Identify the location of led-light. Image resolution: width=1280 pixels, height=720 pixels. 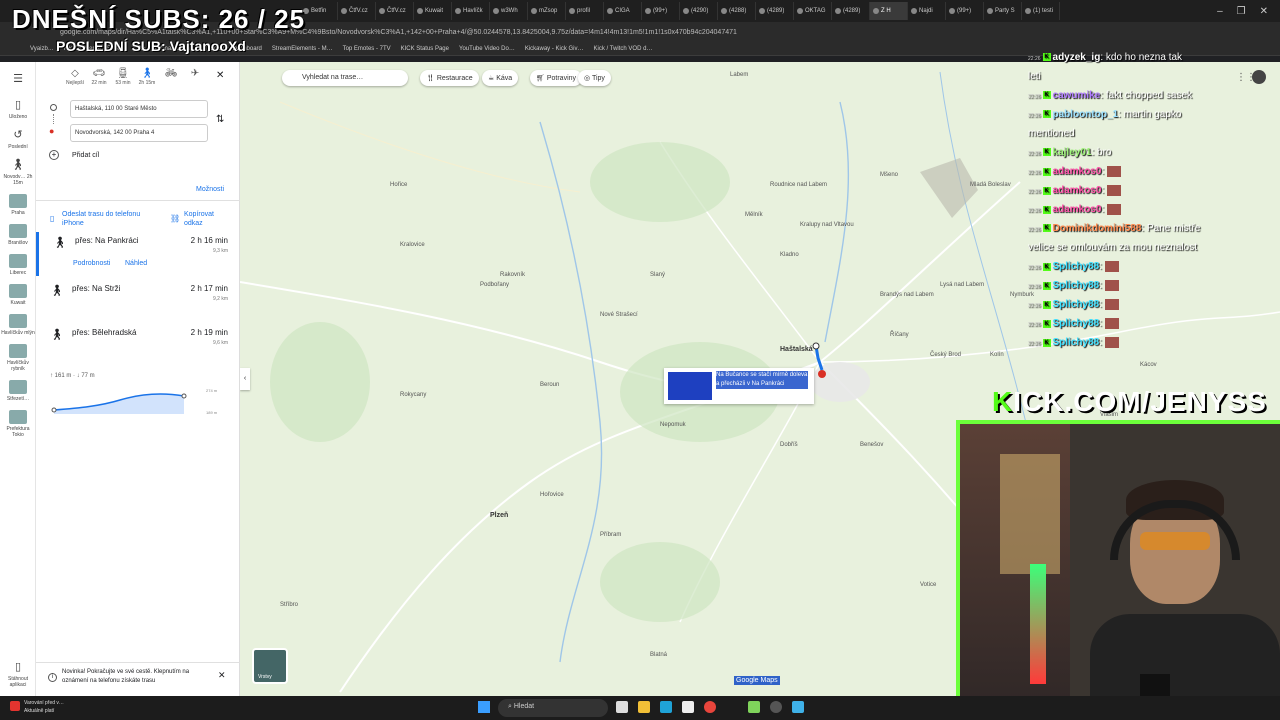
(1038, 624).